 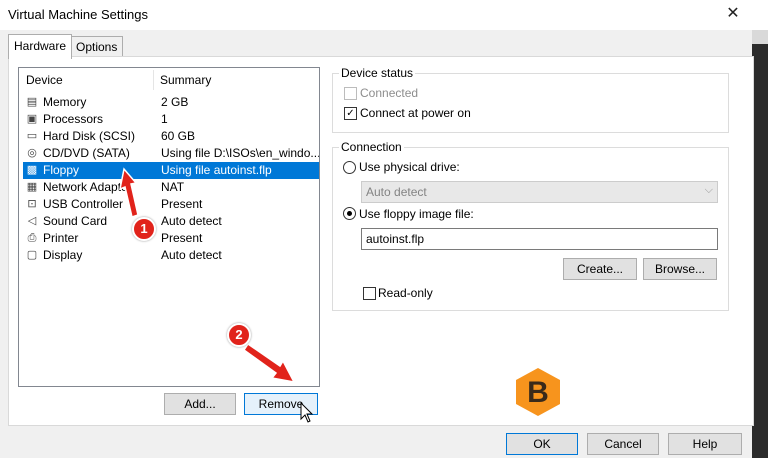 What do you see at coordinates (32, 221) in the screenshot?
I see `sound-card-icon: ◁` at bounding box center [32, 221].